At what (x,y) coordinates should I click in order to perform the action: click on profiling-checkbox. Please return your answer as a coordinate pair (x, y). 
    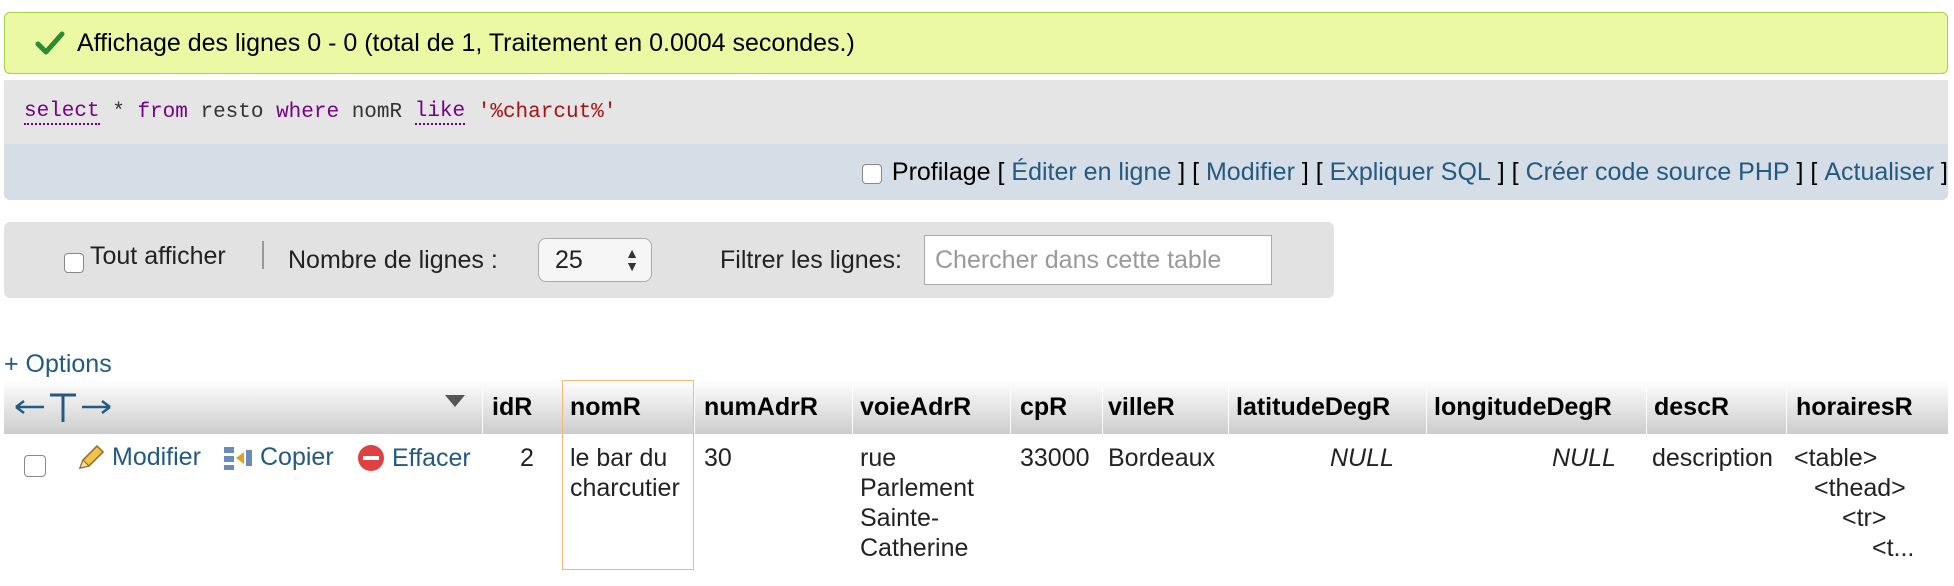
    Looking at the image, I should click on (871, 174).